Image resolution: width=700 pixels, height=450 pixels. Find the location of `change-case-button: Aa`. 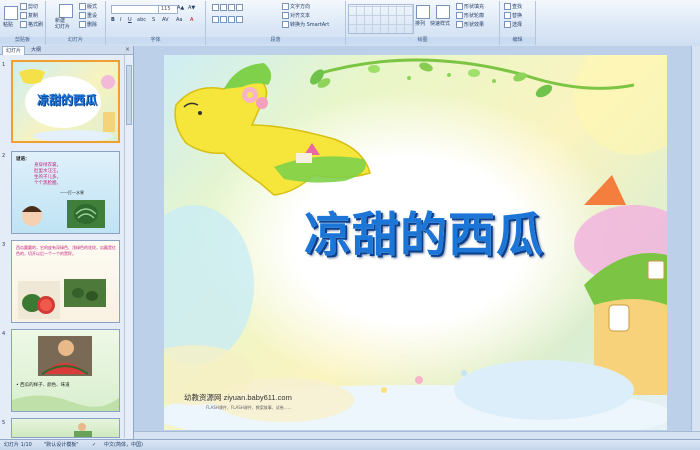

change-case-button: Aa is located at coordinates (179, 20).